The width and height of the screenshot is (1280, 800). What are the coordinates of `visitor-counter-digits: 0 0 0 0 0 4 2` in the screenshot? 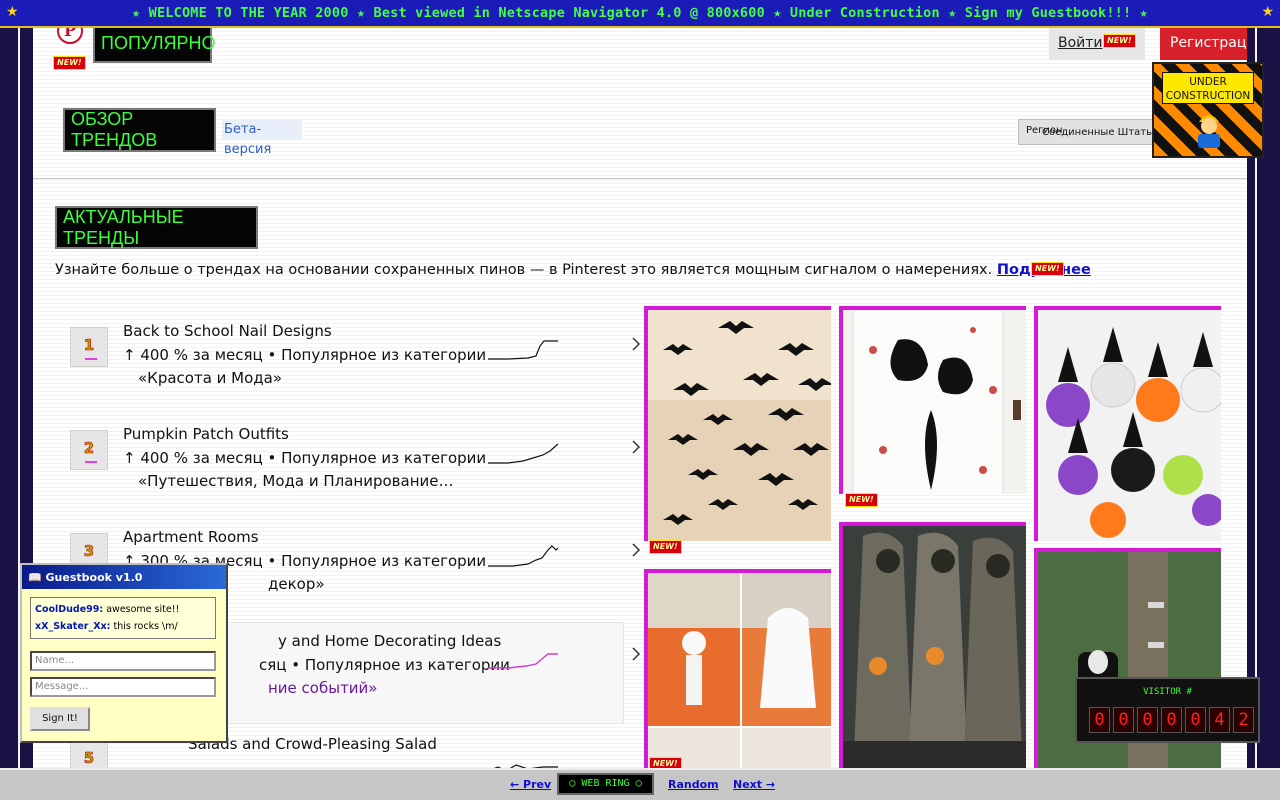 It's located at (1171, 720).